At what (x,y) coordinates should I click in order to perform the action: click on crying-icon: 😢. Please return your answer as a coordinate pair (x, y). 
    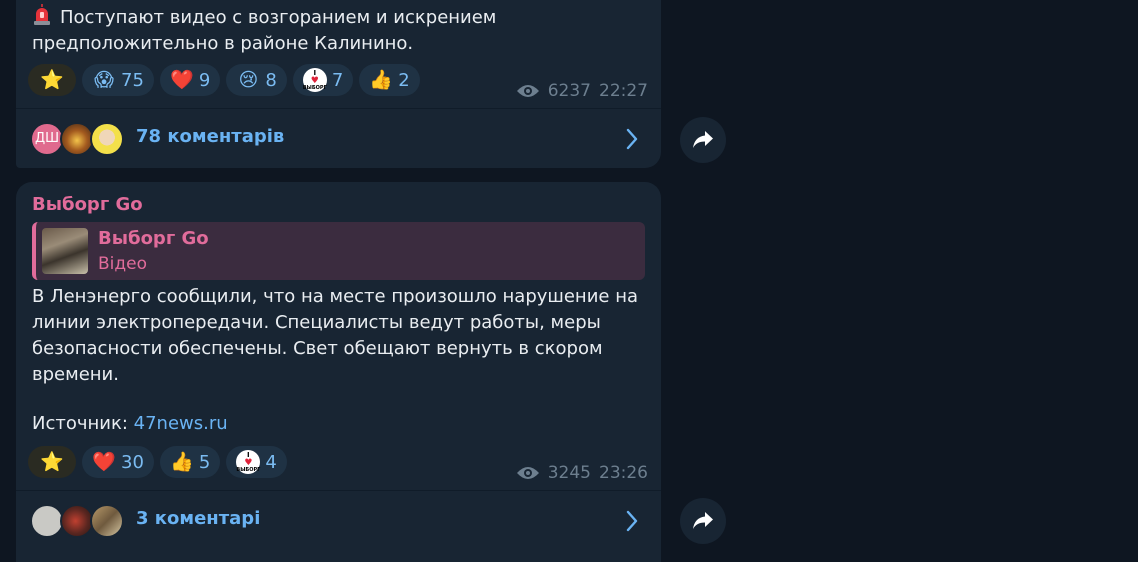
    Looking at the image, I should click on (248, 79).